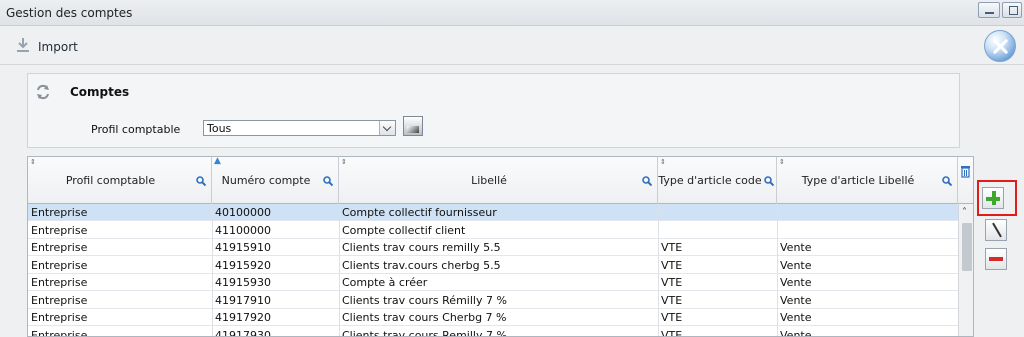  I want to click on add-row-button, so click(993, 198).